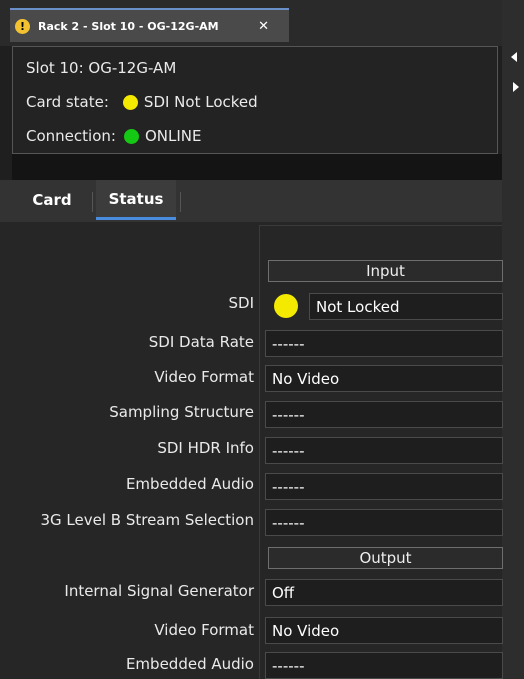 This screenshot has width=524, height=679. I want to click on collapse-left-icon, so click(514, 57).